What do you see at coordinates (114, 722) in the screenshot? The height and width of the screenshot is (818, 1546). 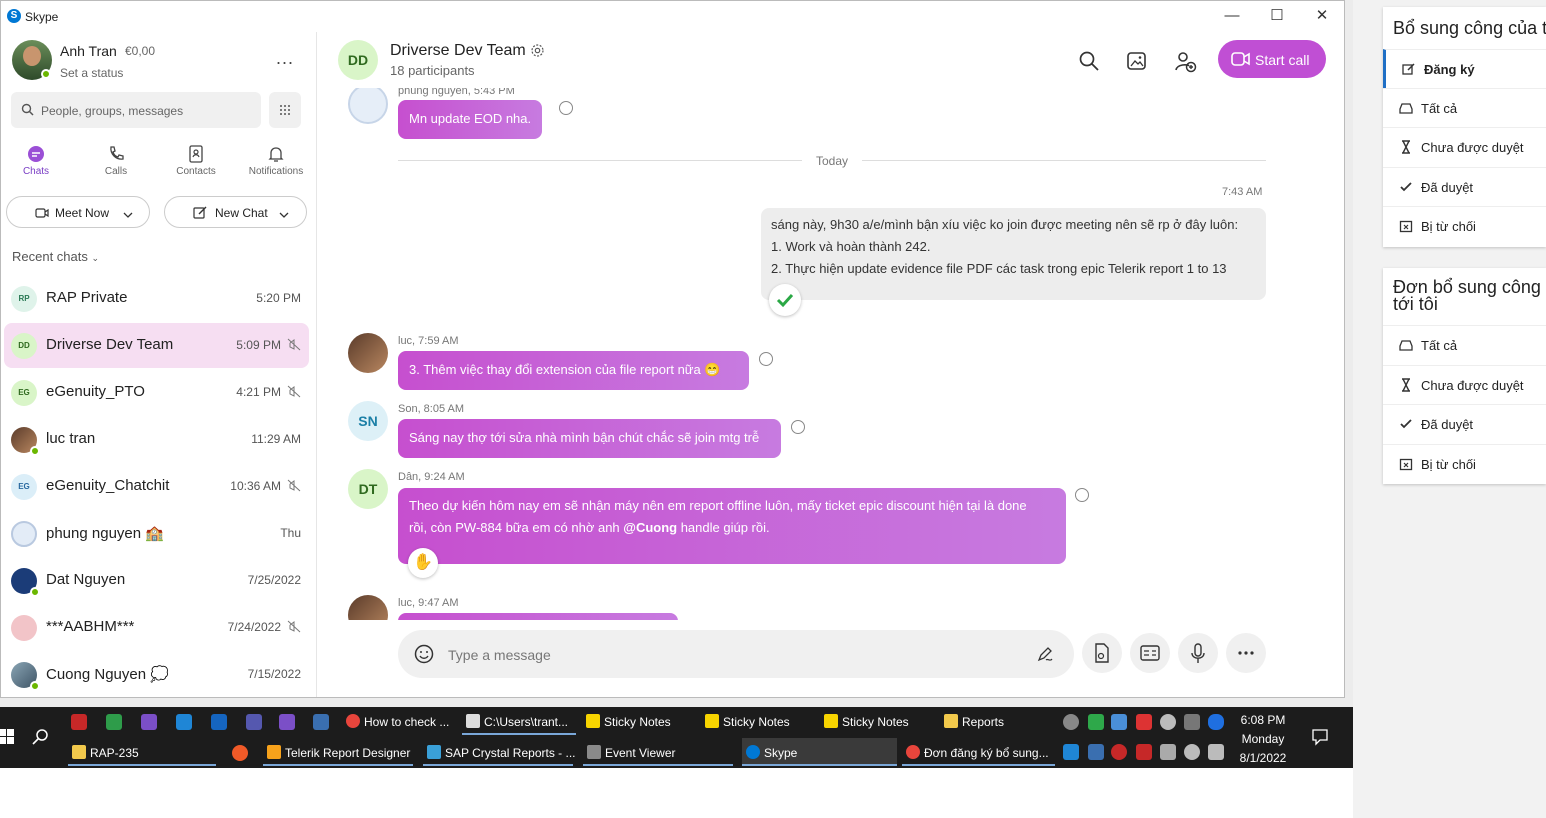 I see `chat-app-icon` at bounding box center [114, 722].